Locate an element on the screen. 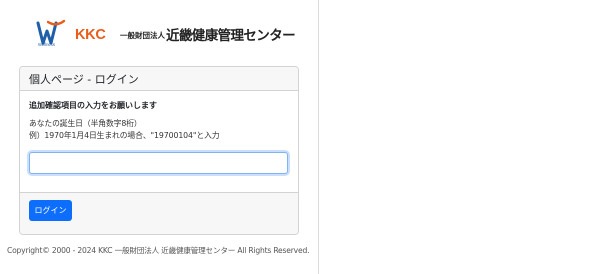  site-header: Wellness KKC 一般財団法人 近畿健康管理センター is located at coordinates (166, 34).